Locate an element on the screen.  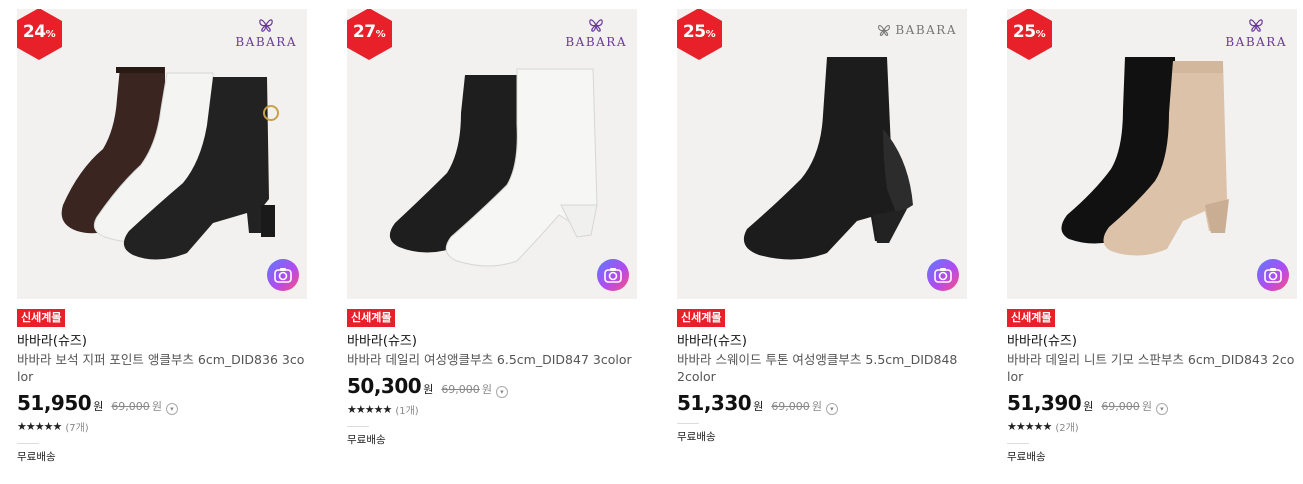
price-row: 50,300 원 69,000 원 ▾ is located at coordinates (492, 386).